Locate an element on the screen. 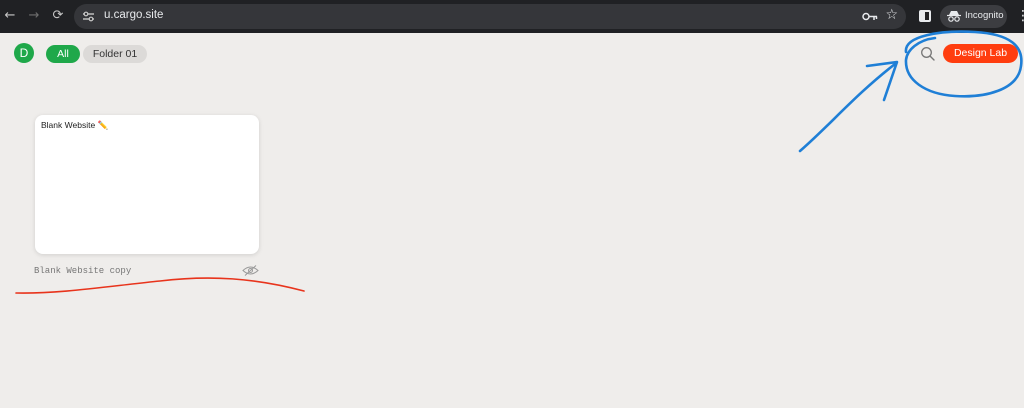  blue-arrow-annotation is located at coordinates (847, 107).